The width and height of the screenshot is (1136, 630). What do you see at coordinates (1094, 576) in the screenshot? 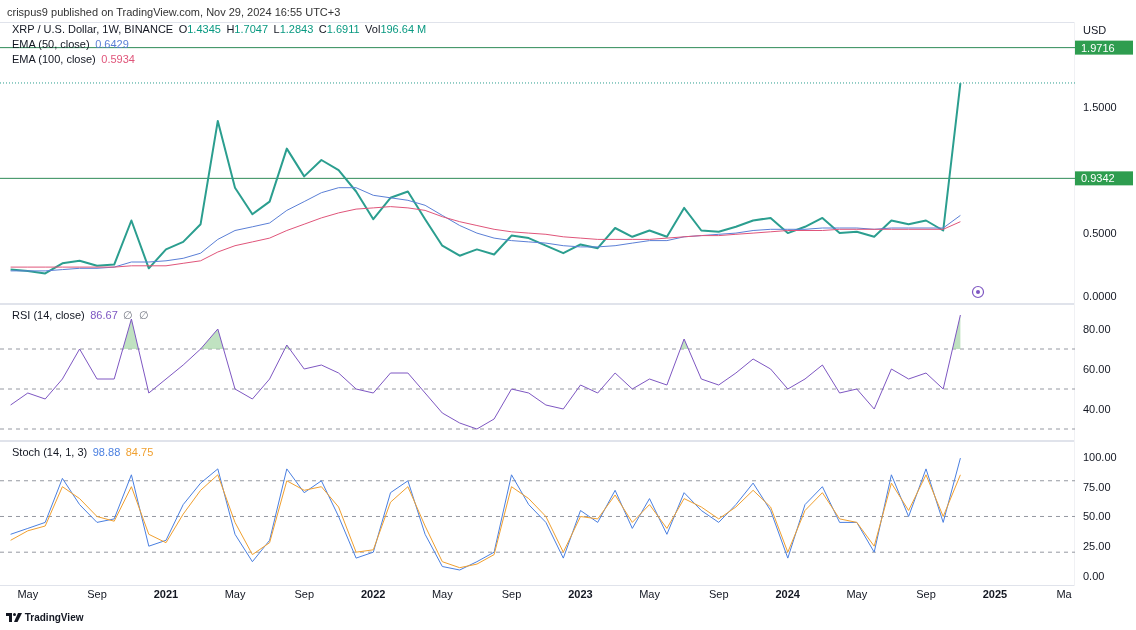
I see `axis-label: 0.00` at bounding box center [1094, 576].